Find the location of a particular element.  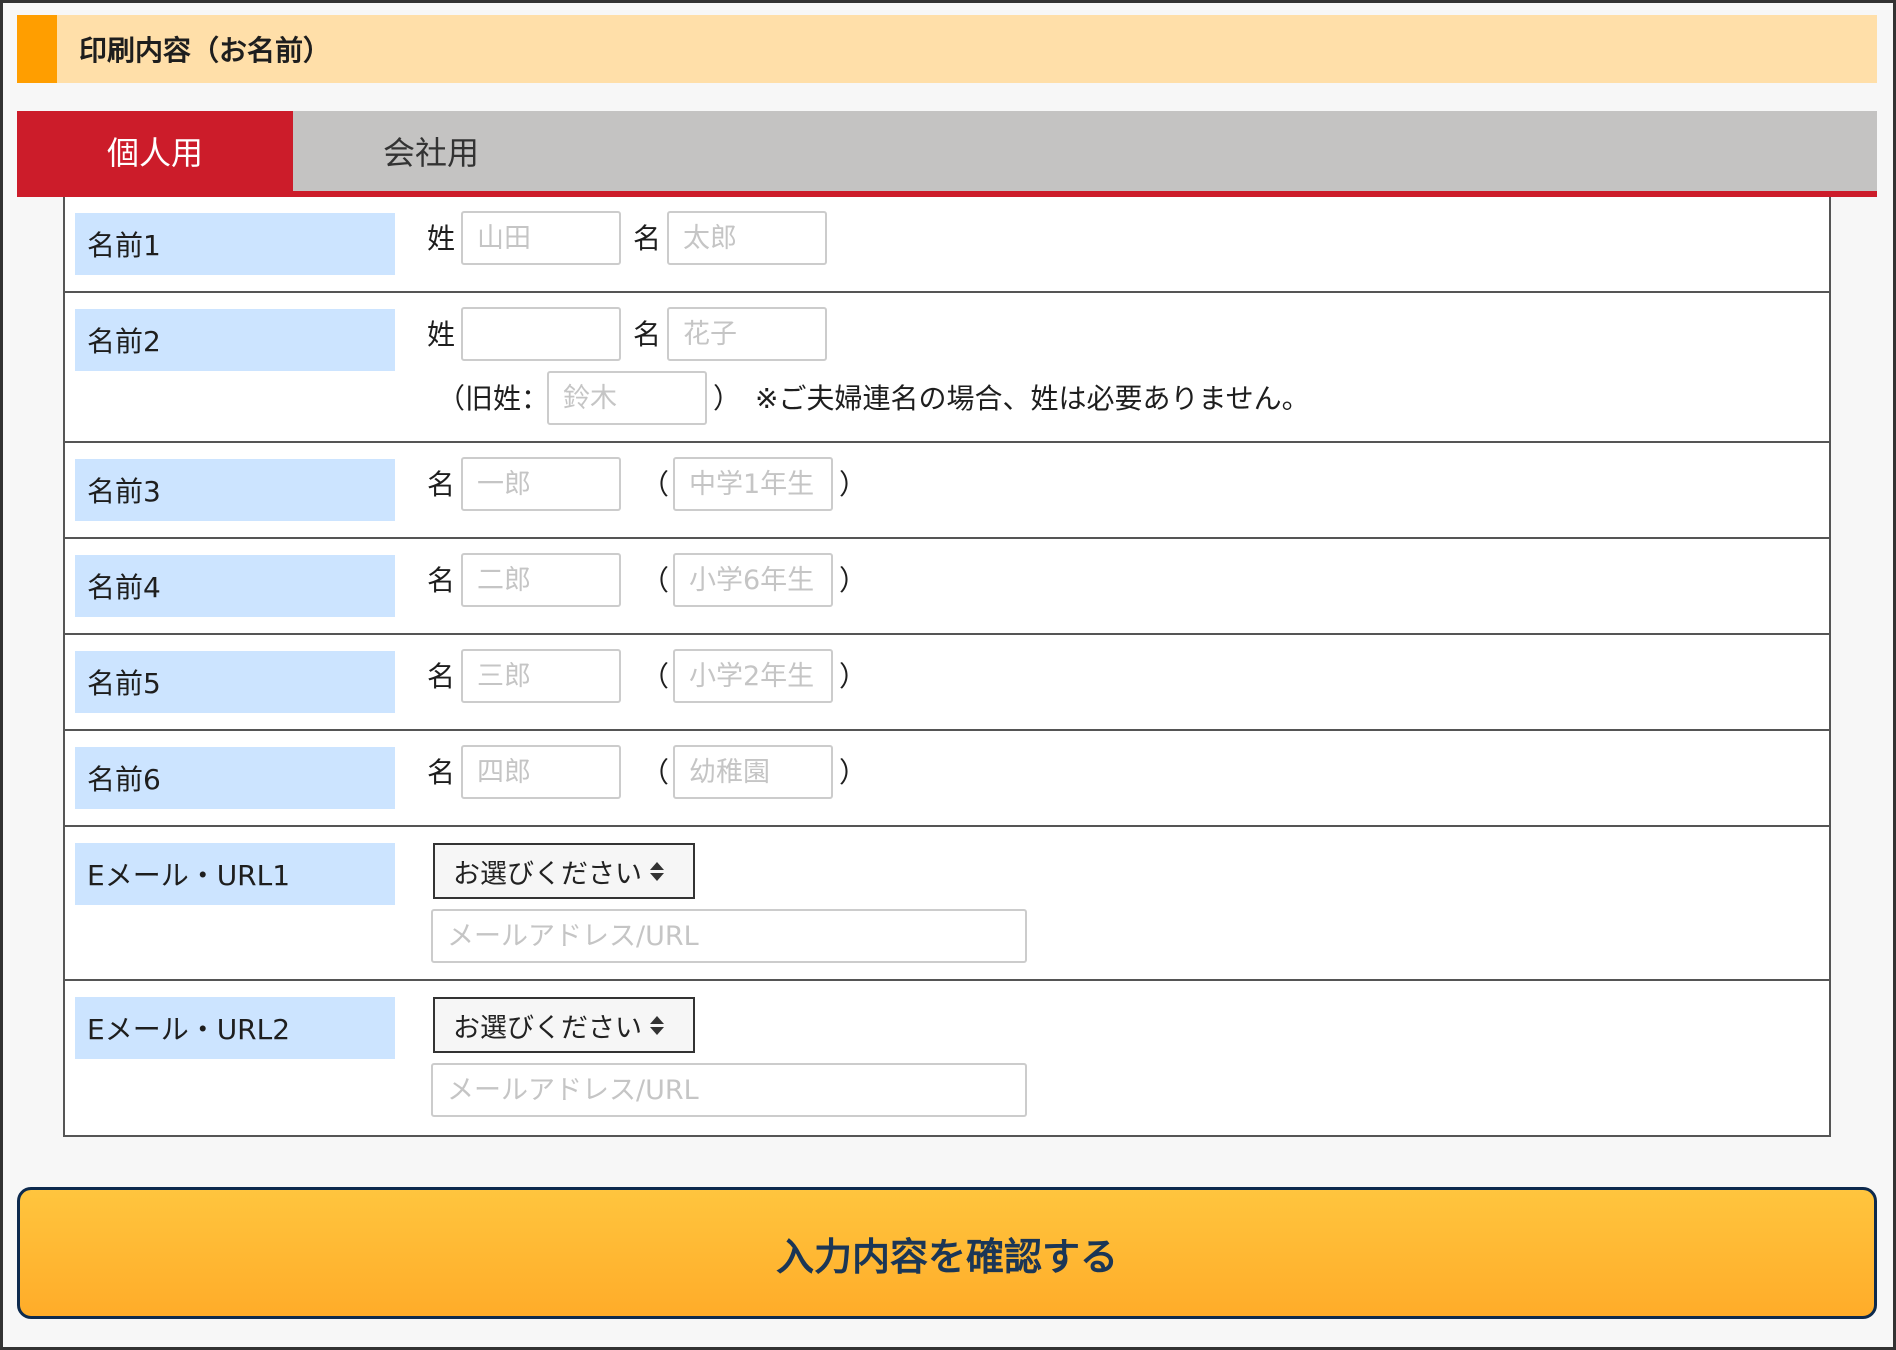

name3-mei-input is located at coordinates (541, 484).